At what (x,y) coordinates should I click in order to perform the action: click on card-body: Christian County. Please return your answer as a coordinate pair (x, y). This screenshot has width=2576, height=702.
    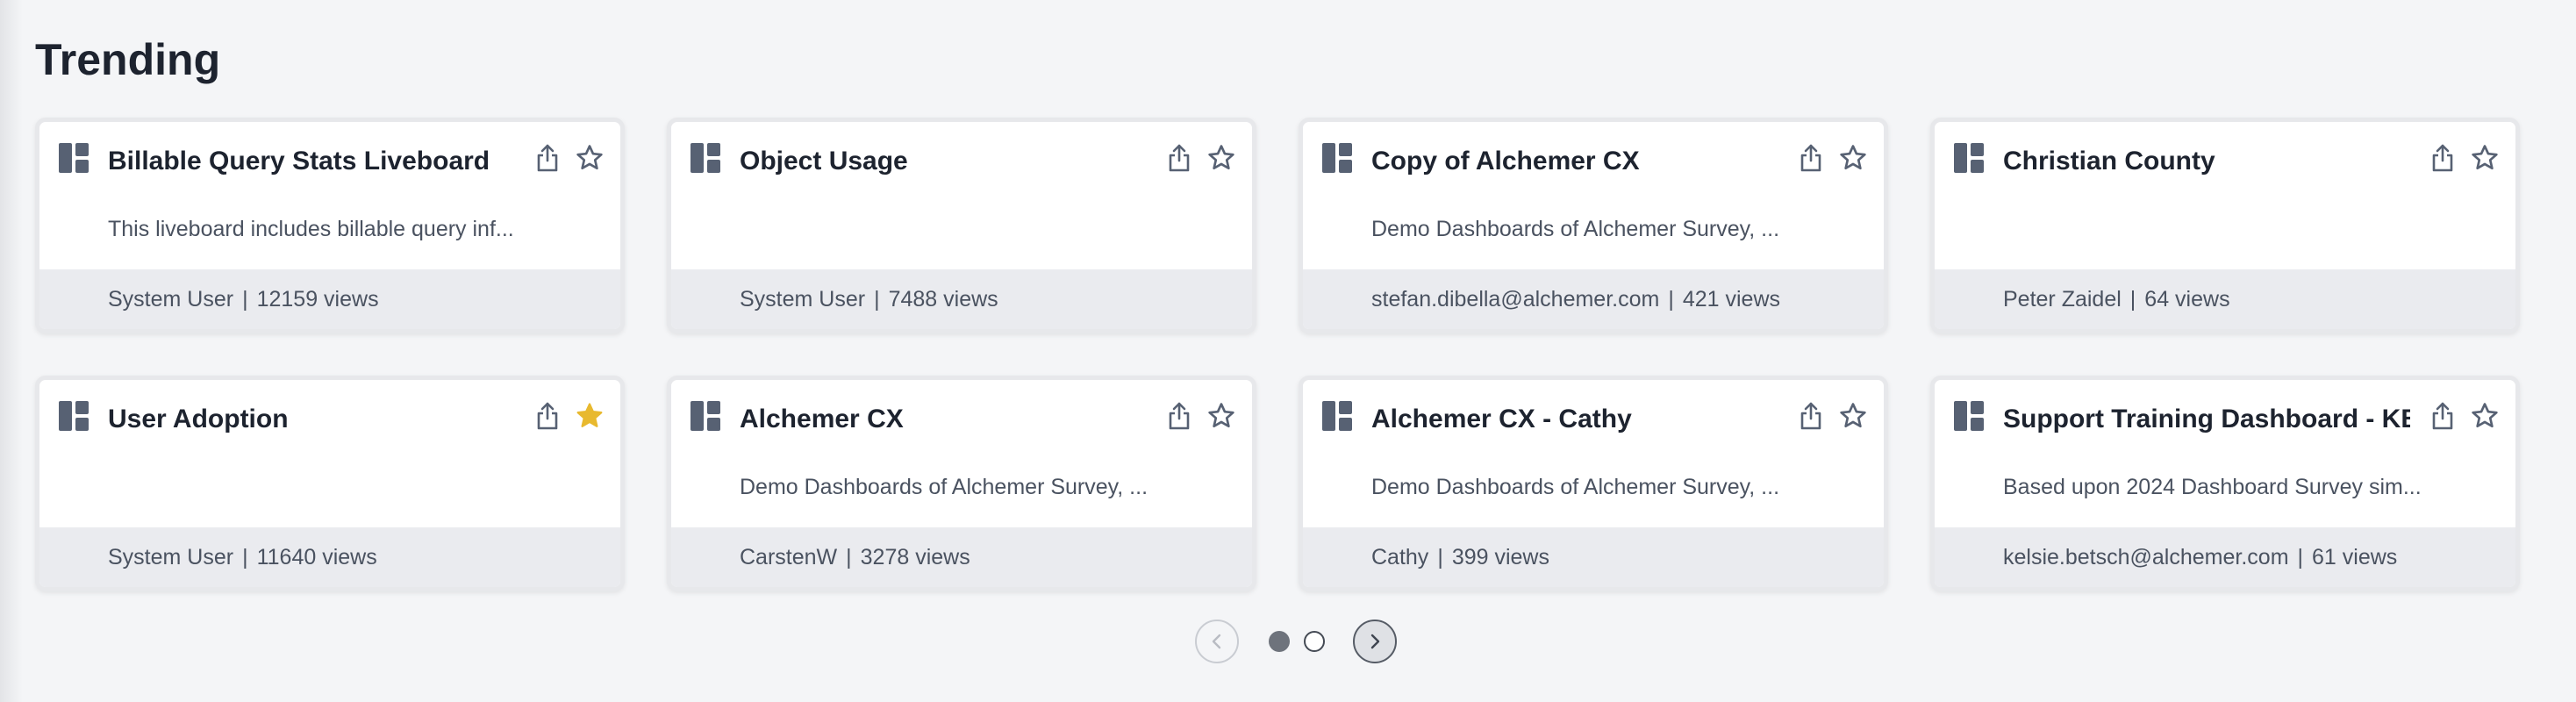
    Looking at the image, I should click on (2225, 195).